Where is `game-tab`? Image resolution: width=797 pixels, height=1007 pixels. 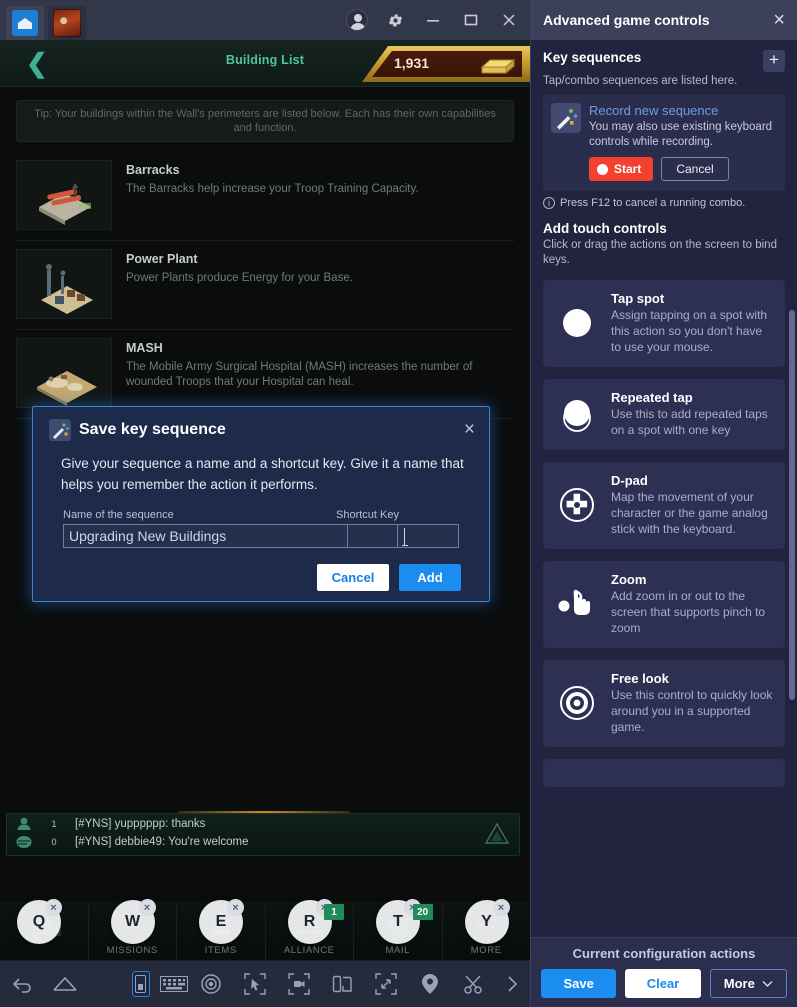
game-tab is located at coordinates (67, 23).